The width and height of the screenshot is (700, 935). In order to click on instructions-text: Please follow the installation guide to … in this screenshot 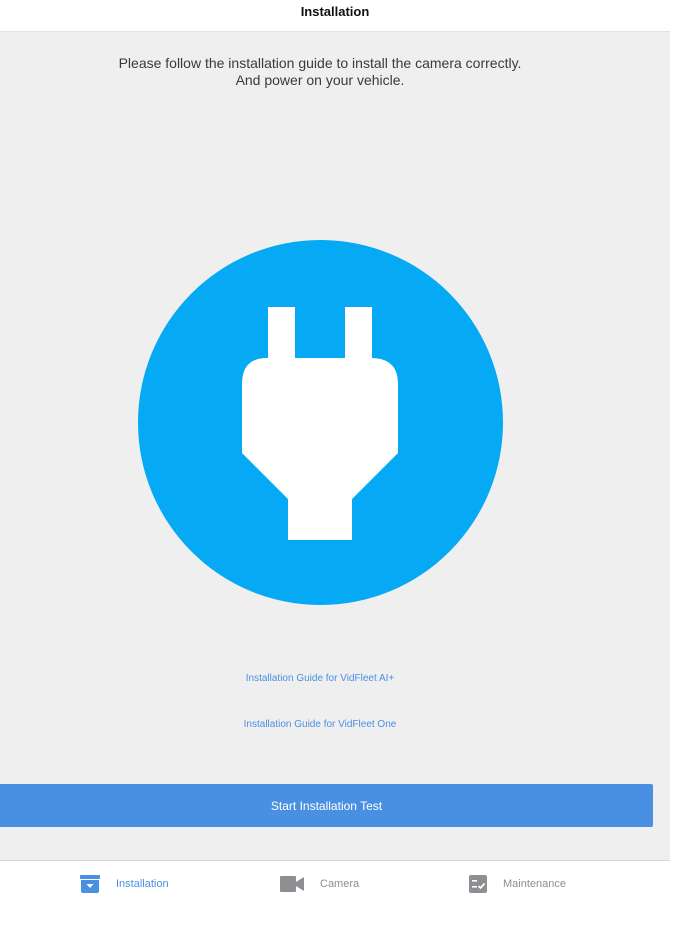, I will do `click(320, 72)`.